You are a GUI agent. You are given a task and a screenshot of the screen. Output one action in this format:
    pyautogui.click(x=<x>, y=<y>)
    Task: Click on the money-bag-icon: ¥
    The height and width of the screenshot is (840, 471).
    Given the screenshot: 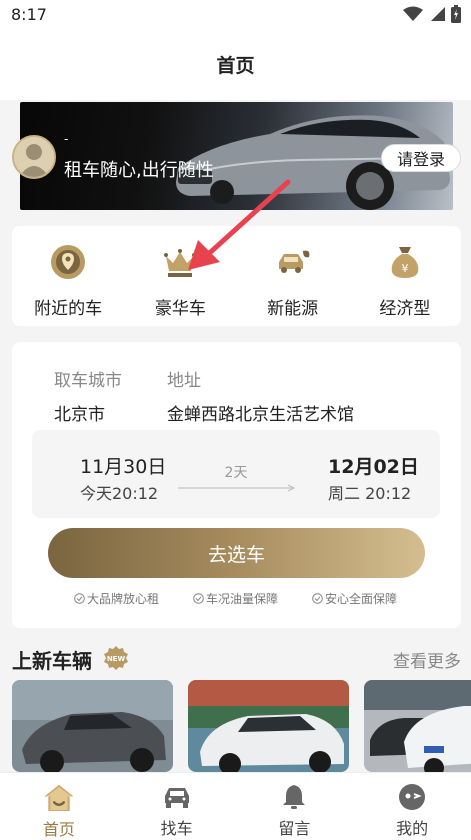 What is the action you would take?
    pyautogui.click(x=405, y=262)
    